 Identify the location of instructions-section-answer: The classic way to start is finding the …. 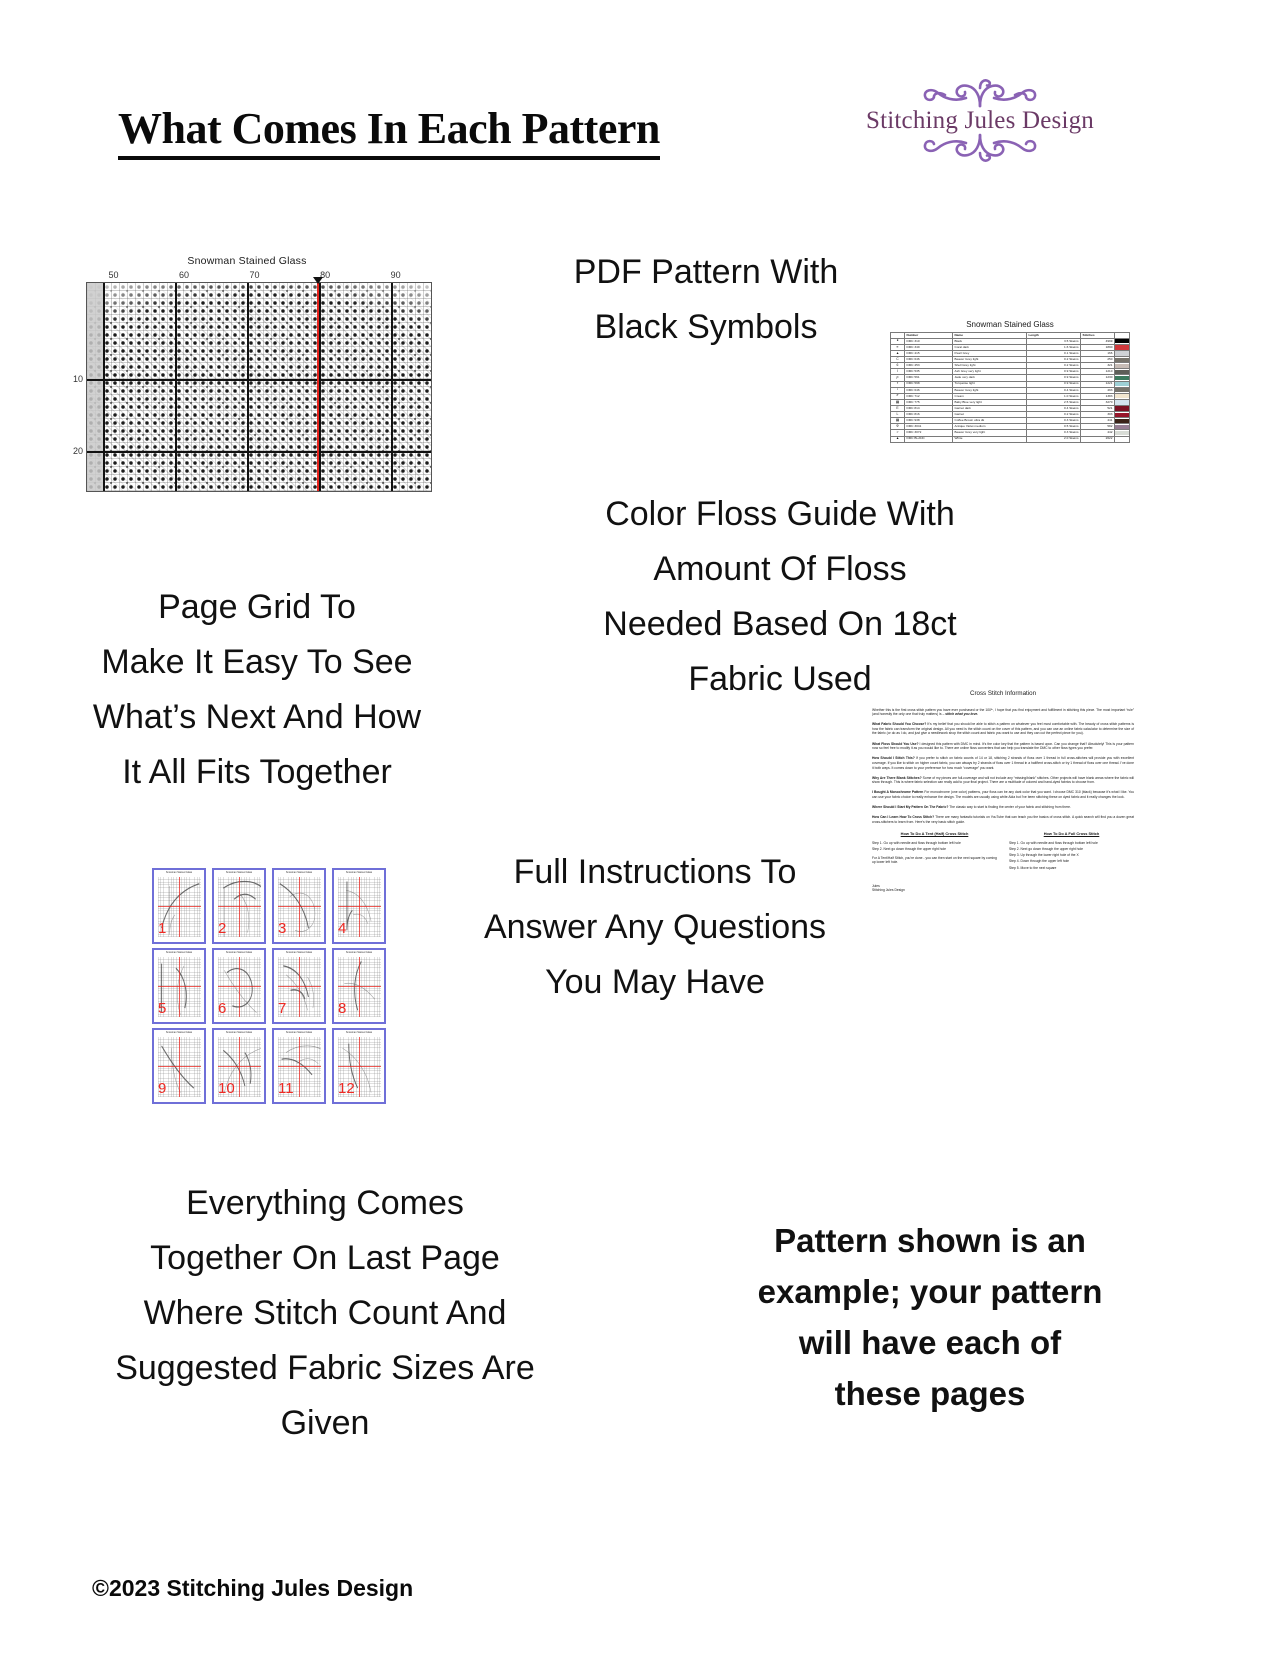
(1009, 807).